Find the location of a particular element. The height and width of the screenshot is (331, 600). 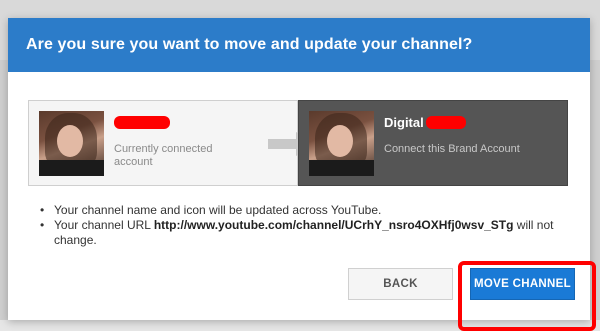

current-account-name is located at coordinates (174, 122).